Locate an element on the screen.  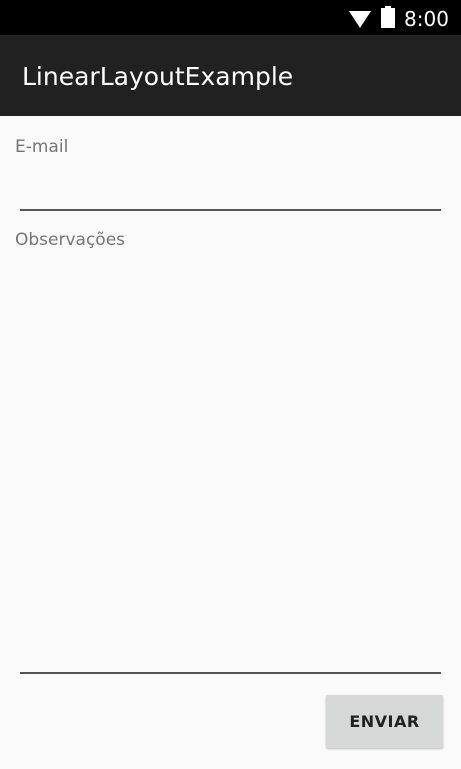
battery-icon is located at coordinates (388, 17).